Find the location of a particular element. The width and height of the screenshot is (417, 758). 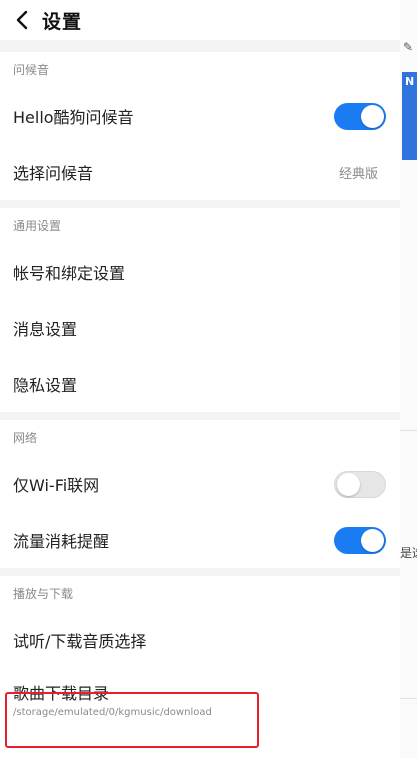

download-directory-label: 歌曲下载目录 is located at coordinates (61, 693).